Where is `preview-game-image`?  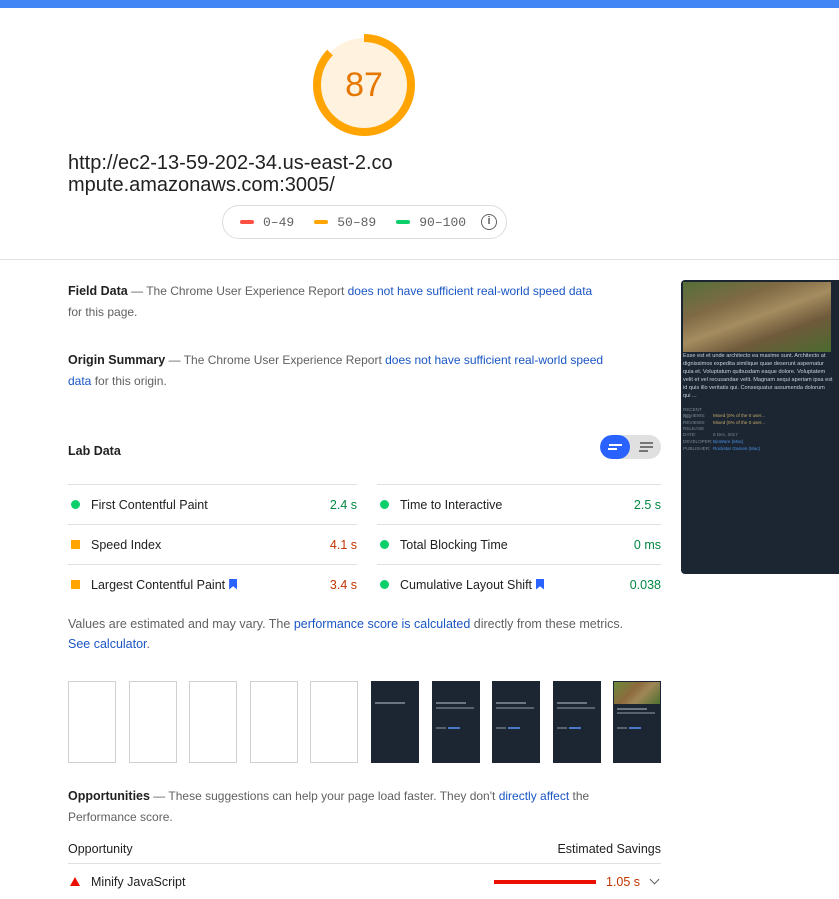
preview-game-image is located at coordinates (757, 317).